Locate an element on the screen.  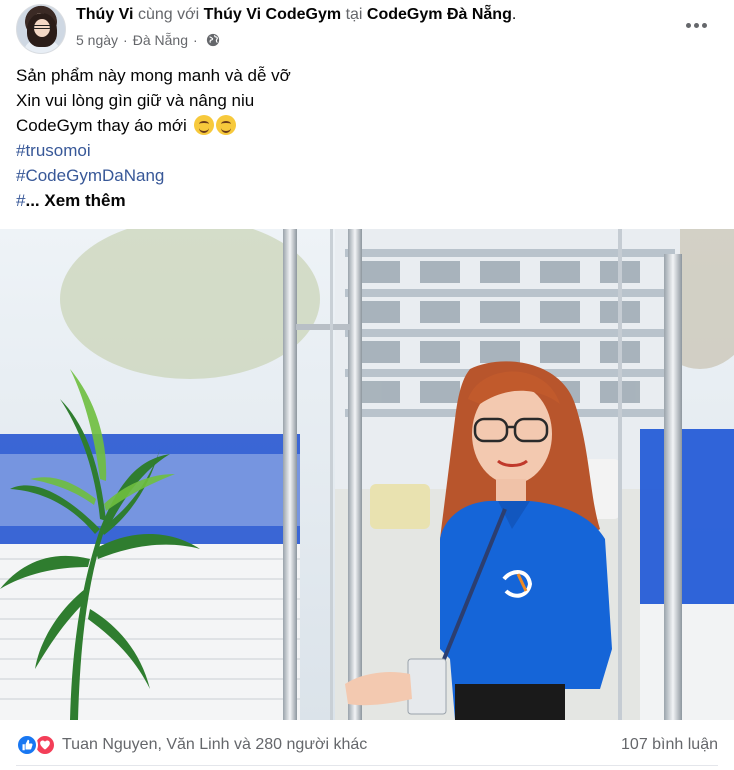
post-text-line-1: Sản phẩm này mong manh và dễ vỡ is located at coordinates (153, 75).